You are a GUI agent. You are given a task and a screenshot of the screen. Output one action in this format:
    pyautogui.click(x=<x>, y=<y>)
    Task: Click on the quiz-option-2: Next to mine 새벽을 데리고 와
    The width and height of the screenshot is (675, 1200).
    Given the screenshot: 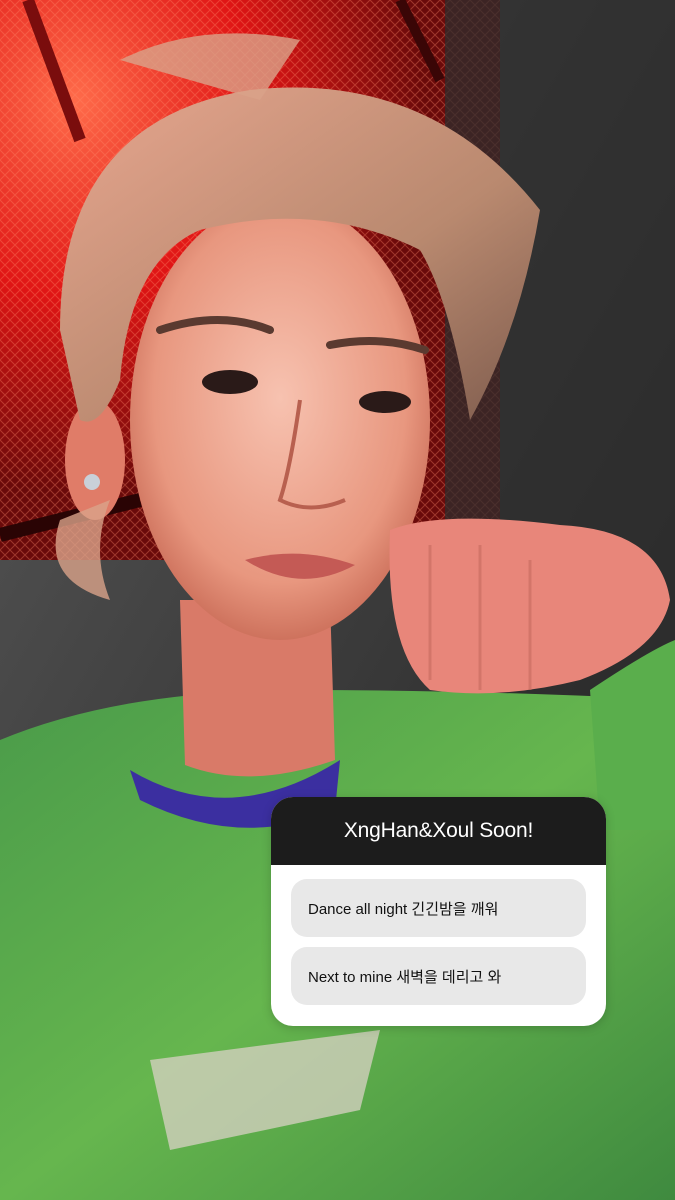 What is the action you would take?
    pyautogui.click(x=438, y=976)
    